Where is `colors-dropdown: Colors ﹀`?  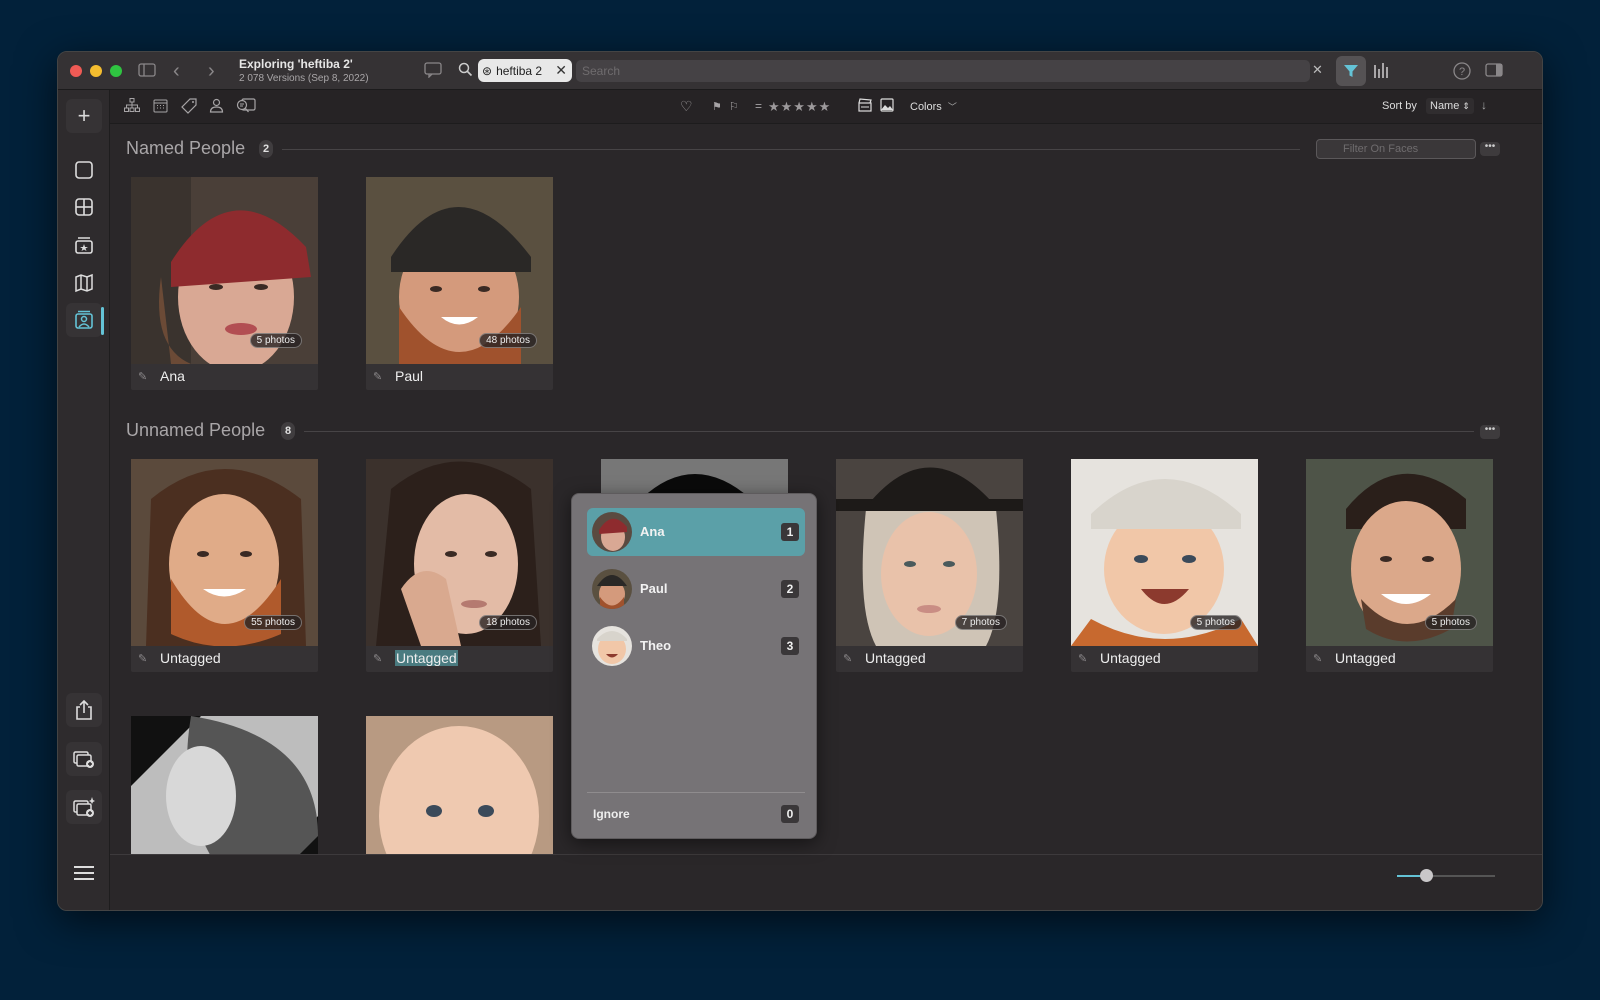 colors-dropdown: Colors ﹀ is located at coordinates (933, 106).